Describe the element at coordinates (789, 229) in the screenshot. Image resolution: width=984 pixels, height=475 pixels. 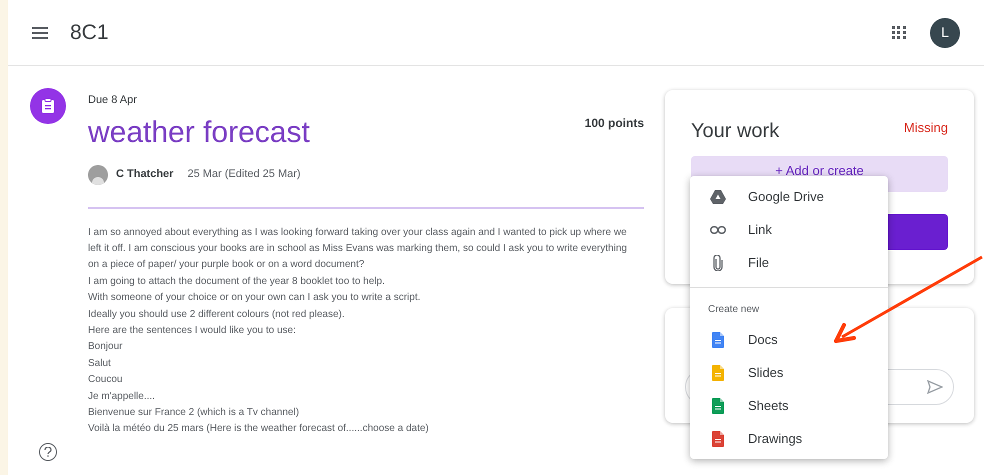
I see `menu-item: Link` at that location.